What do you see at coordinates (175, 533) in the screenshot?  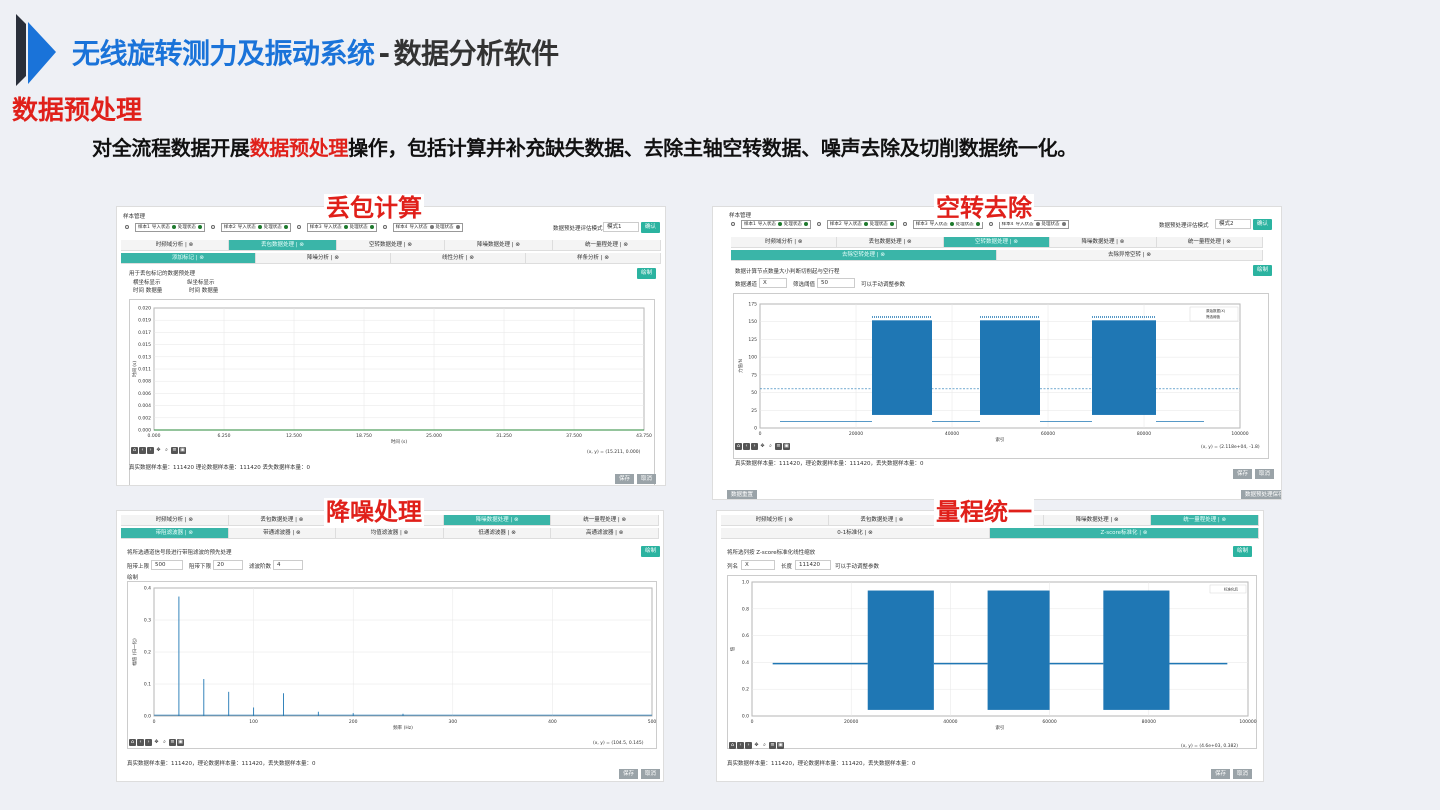 I see `subtab-bandstop: 带阻滤波器 | ⊗` at bounding box center [175, 533].